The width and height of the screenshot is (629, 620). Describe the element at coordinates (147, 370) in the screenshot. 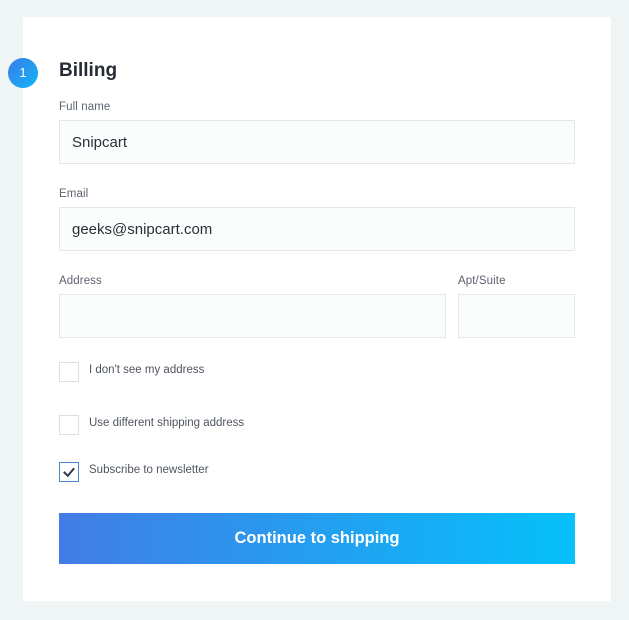

I see `address-not-found-label: I don't see my address` at that location.